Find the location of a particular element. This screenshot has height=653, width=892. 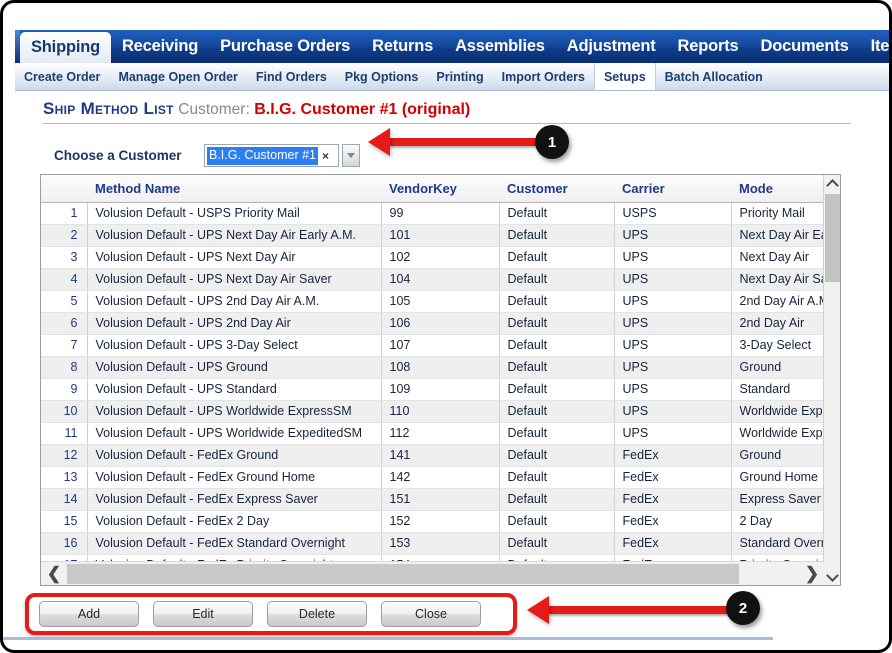

clear-selection-icon: × is located at coordinates (325, 156).